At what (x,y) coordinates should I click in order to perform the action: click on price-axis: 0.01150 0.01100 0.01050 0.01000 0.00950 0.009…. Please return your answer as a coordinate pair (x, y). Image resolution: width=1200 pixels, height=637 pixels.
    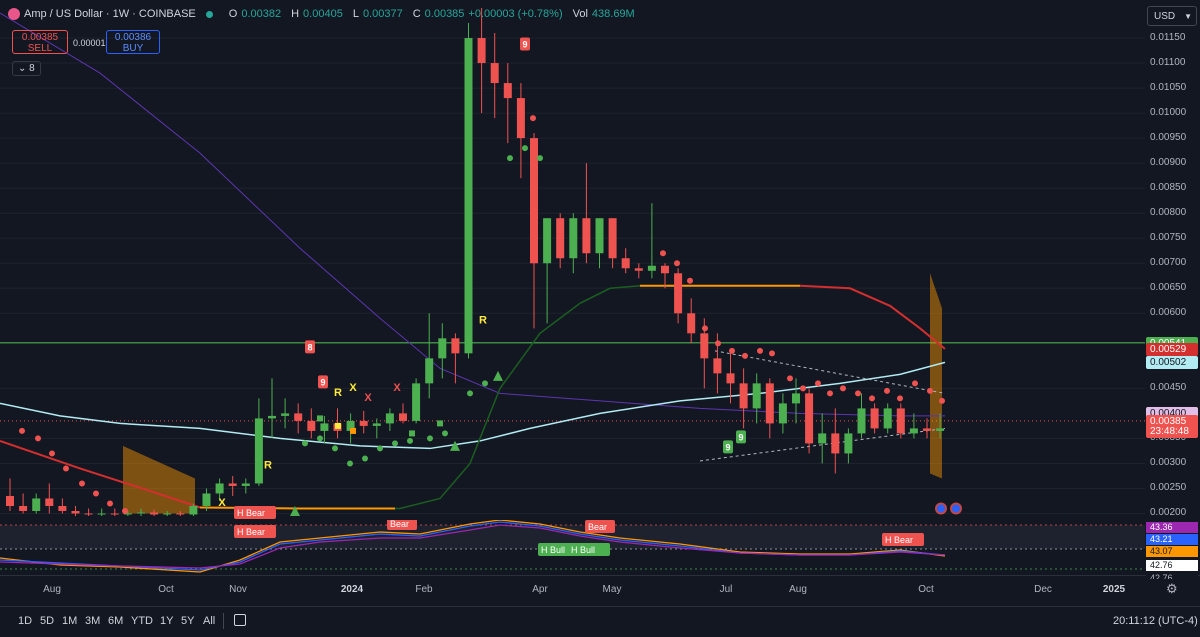
    Looking at the image, I should click on (1172, 287).